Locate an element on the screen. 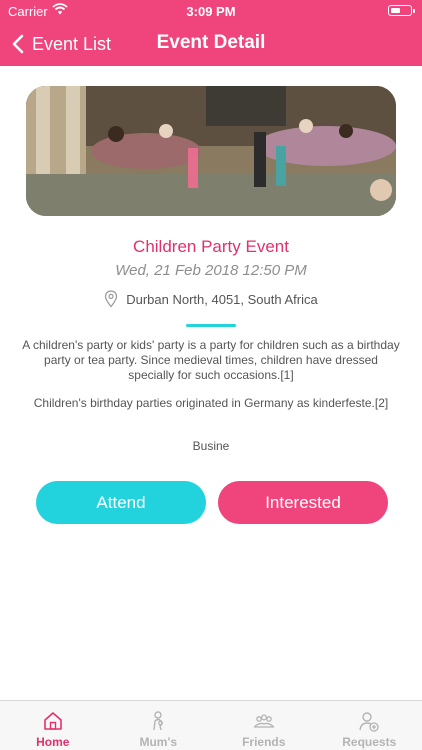 This screenshot has width=422, height=750. tab-home: Home is located at coordinates (53, 725).